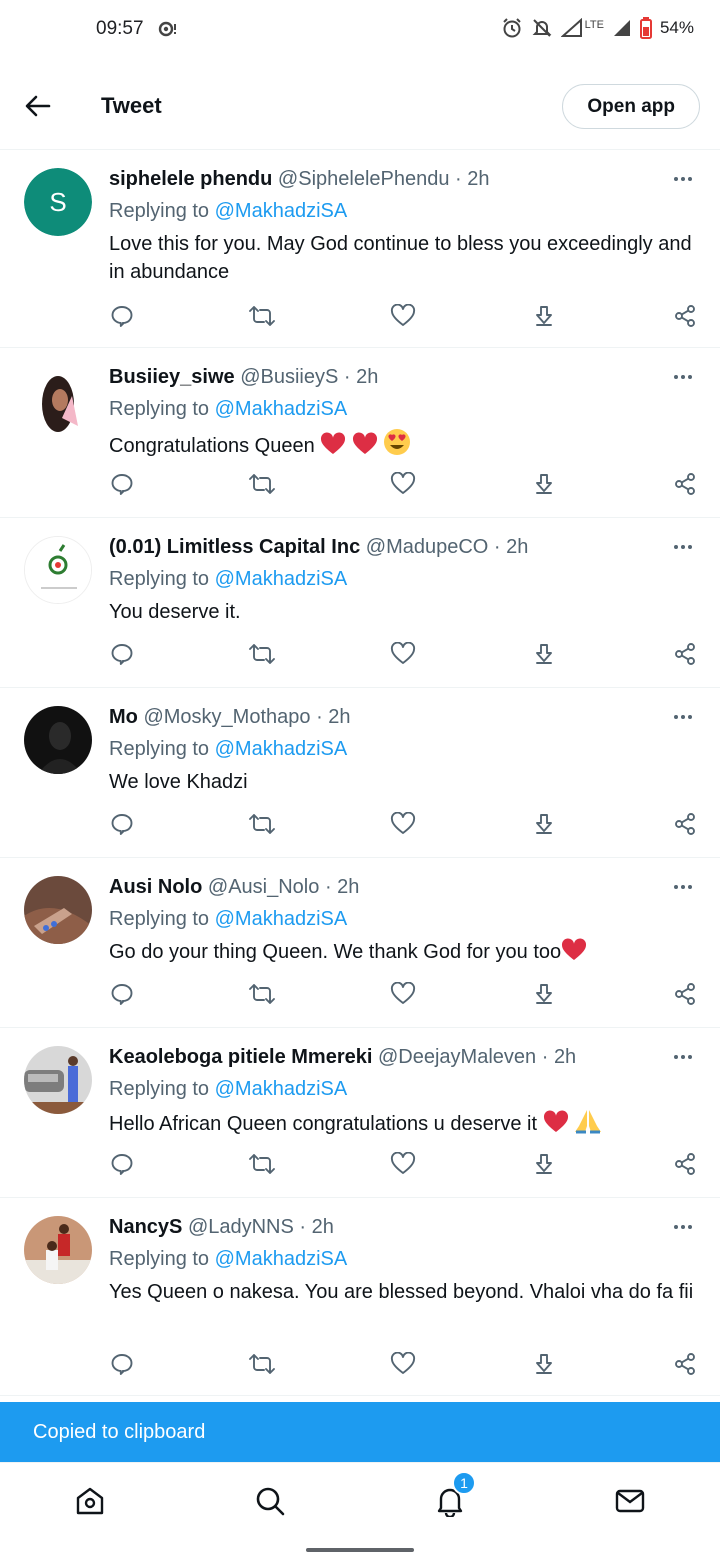 Image resolution: width=720 pixels, height=1560 pixels. Describe the element at coordinates (58, 202) in the screenshot. I see `avatar: S` at that location.